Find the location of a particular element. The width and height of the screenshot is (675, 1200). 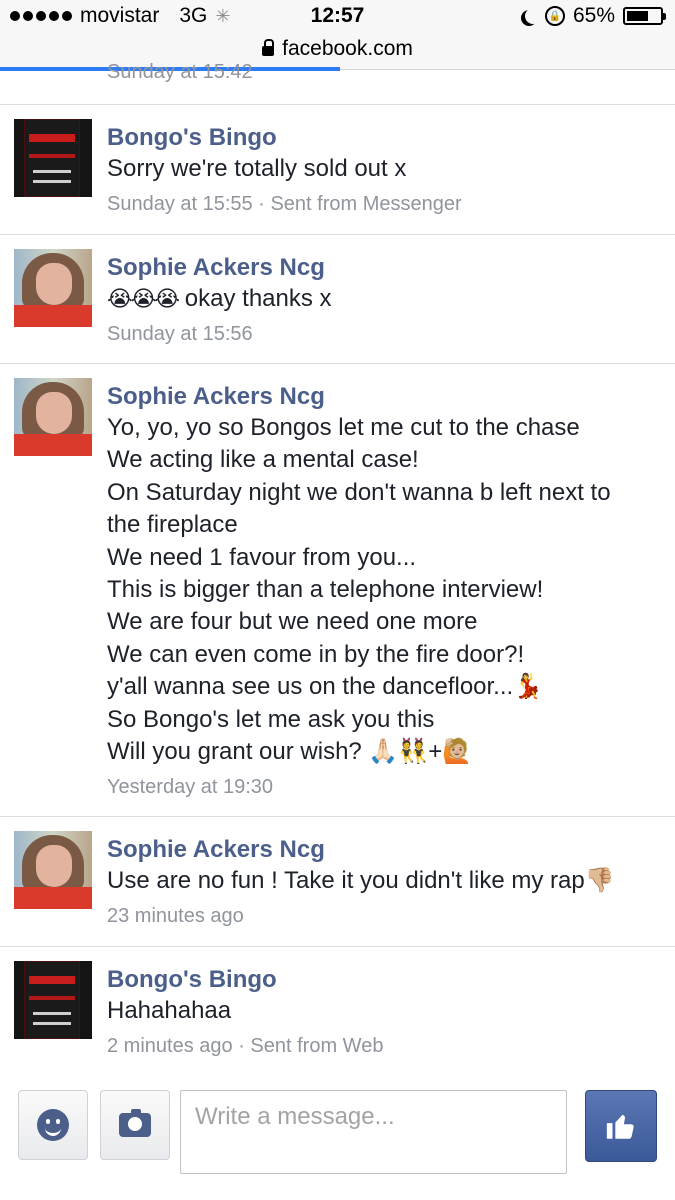

do-not-disturb-icon is located at coordinates (533, 16).